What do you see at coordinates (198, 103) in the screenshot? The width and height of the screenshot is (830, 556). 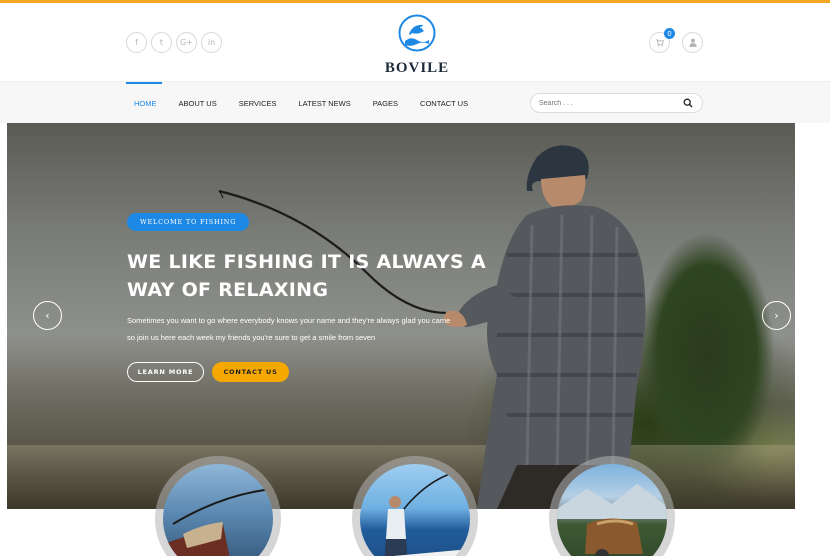 I see `nav-item-about-us: ABOUT US` at bounding box center [198, 103].